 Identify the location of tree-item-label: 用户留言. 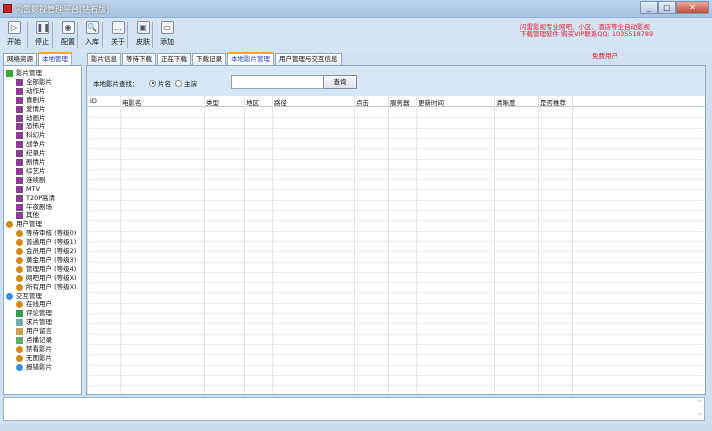
(39, 331).